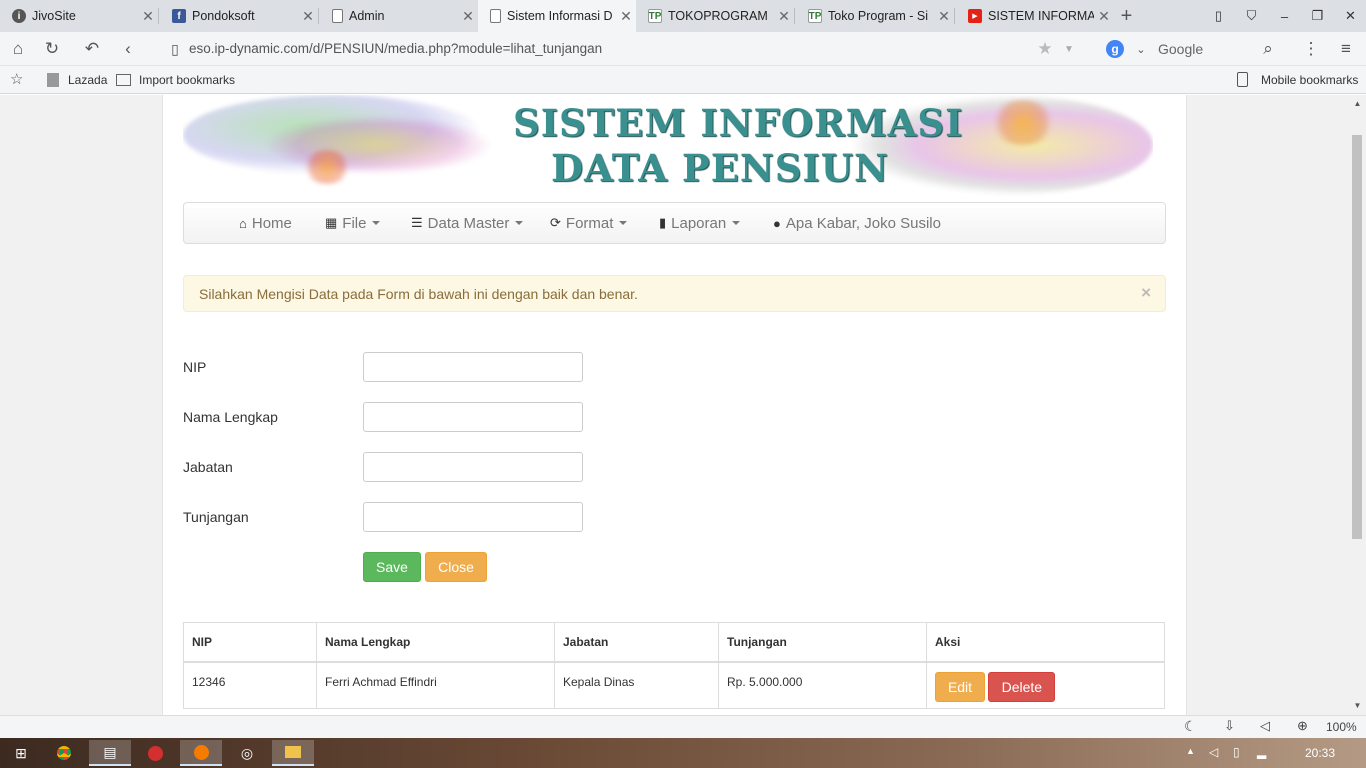 The image size is (1366, 768). What do you see at coordinates (857, 223) in the screenshot?
I see `nav-greeting: ● Apa Kabar, Joko Susilo` at bounding box center [857, 223].